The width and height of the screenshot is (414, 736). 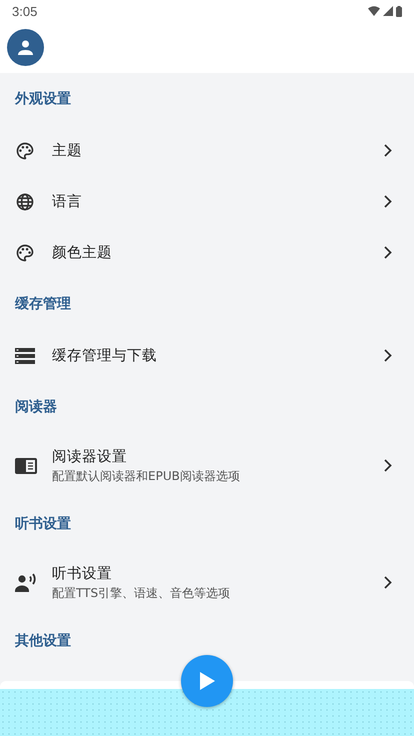 What do you see at coordinates (25, 202) in the screenshot?
I see `globe-icon` at bounding box center [25, 202].